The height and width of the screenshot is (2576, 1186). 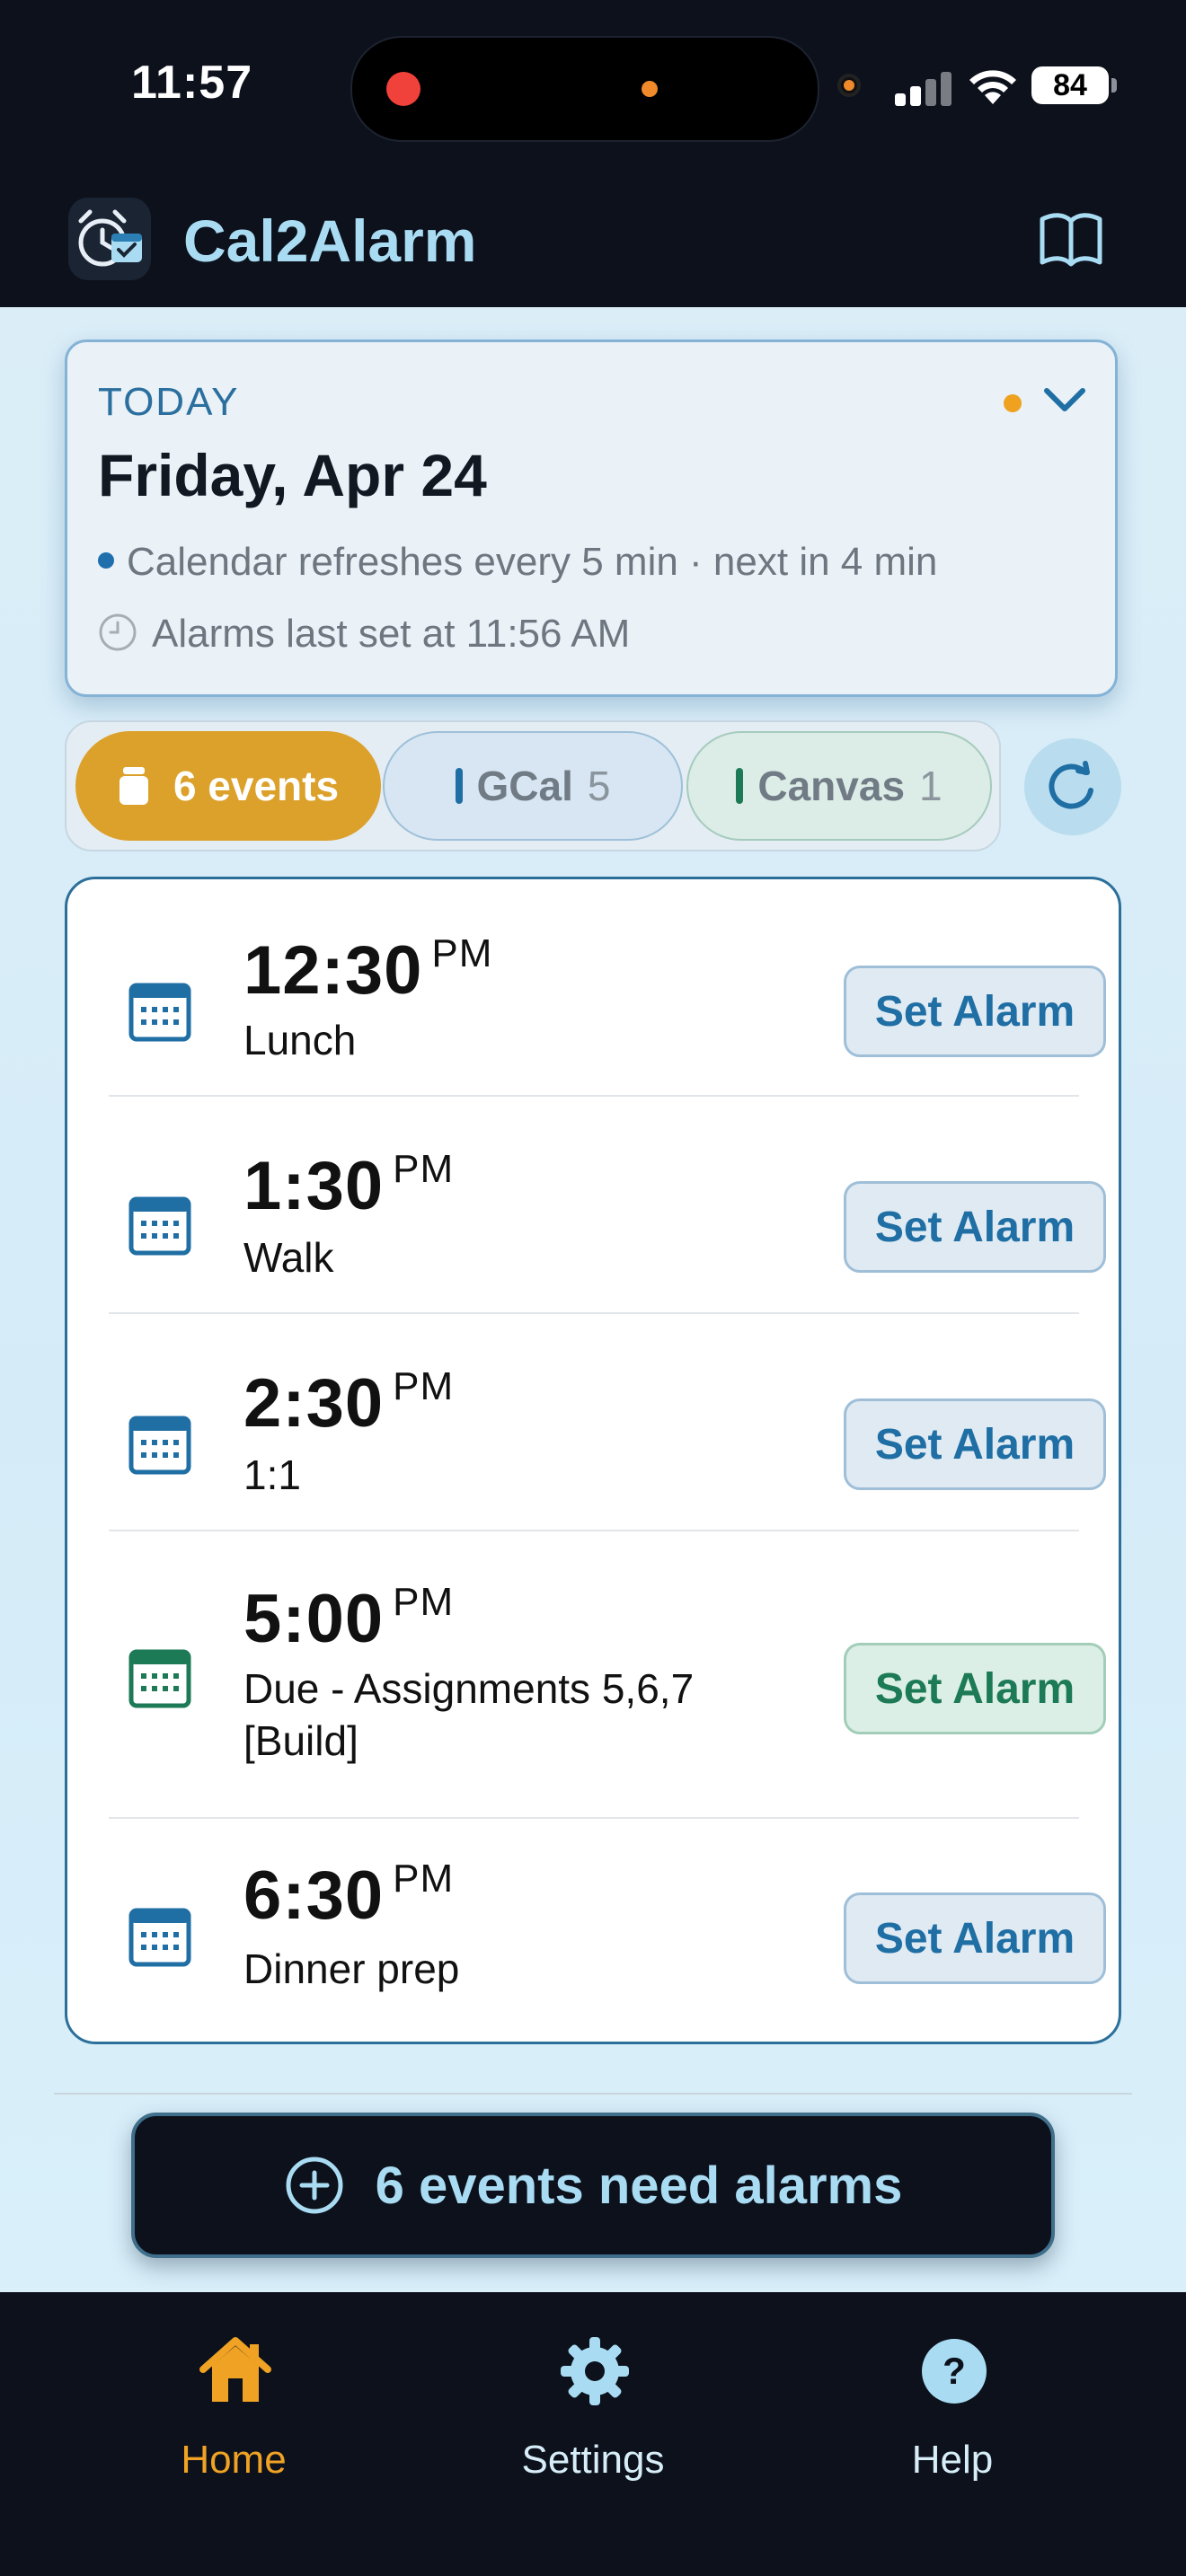 I want to click on dynamic-island, so click(x=584, y=89).